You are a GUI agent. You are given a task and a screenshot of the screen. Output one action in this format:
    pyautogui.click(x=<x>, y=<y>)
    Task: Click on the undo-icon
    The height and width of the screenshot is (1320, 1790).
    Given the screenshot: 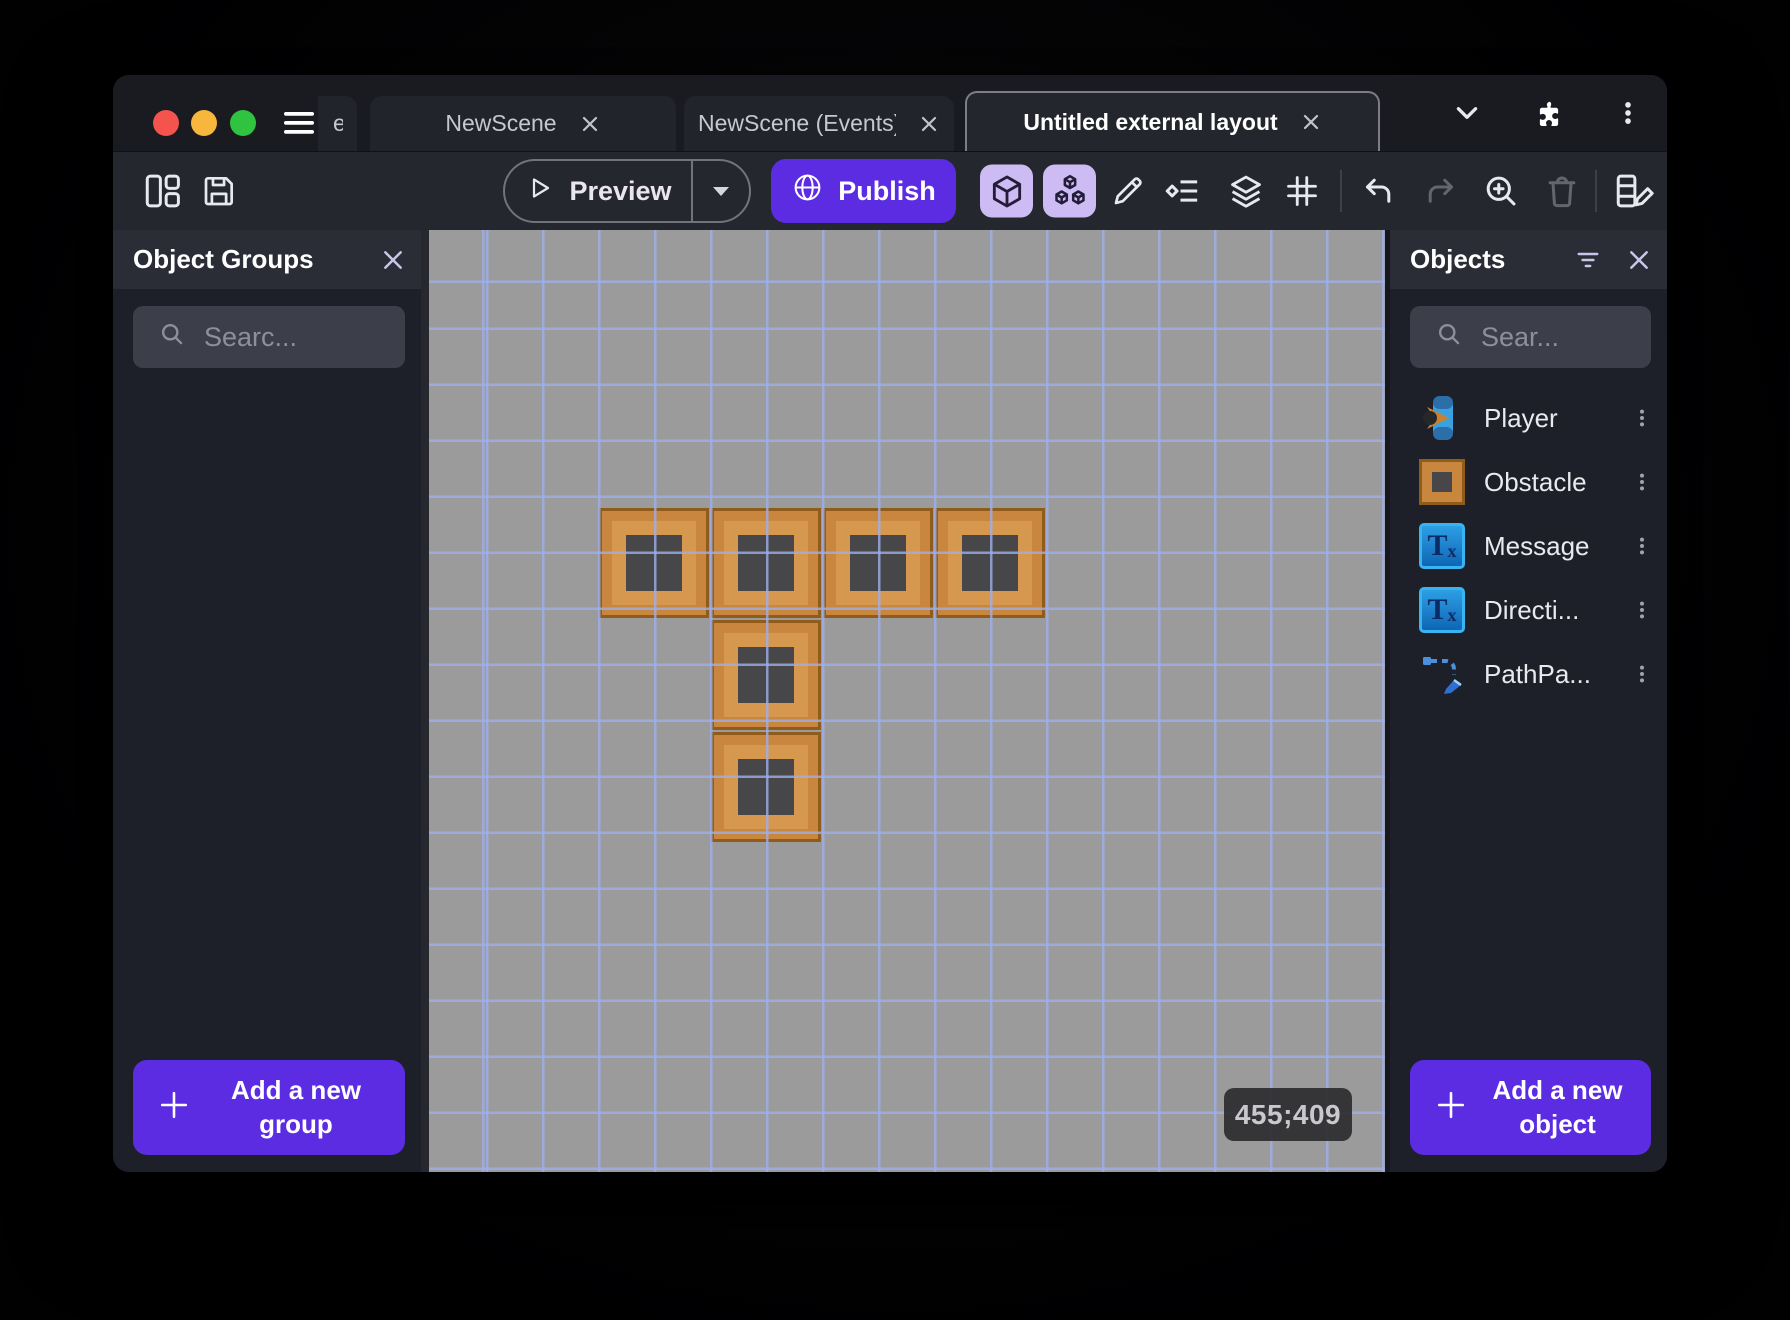 What is the action you would take?
    pyautogui.click(x=1378, y=191)
    